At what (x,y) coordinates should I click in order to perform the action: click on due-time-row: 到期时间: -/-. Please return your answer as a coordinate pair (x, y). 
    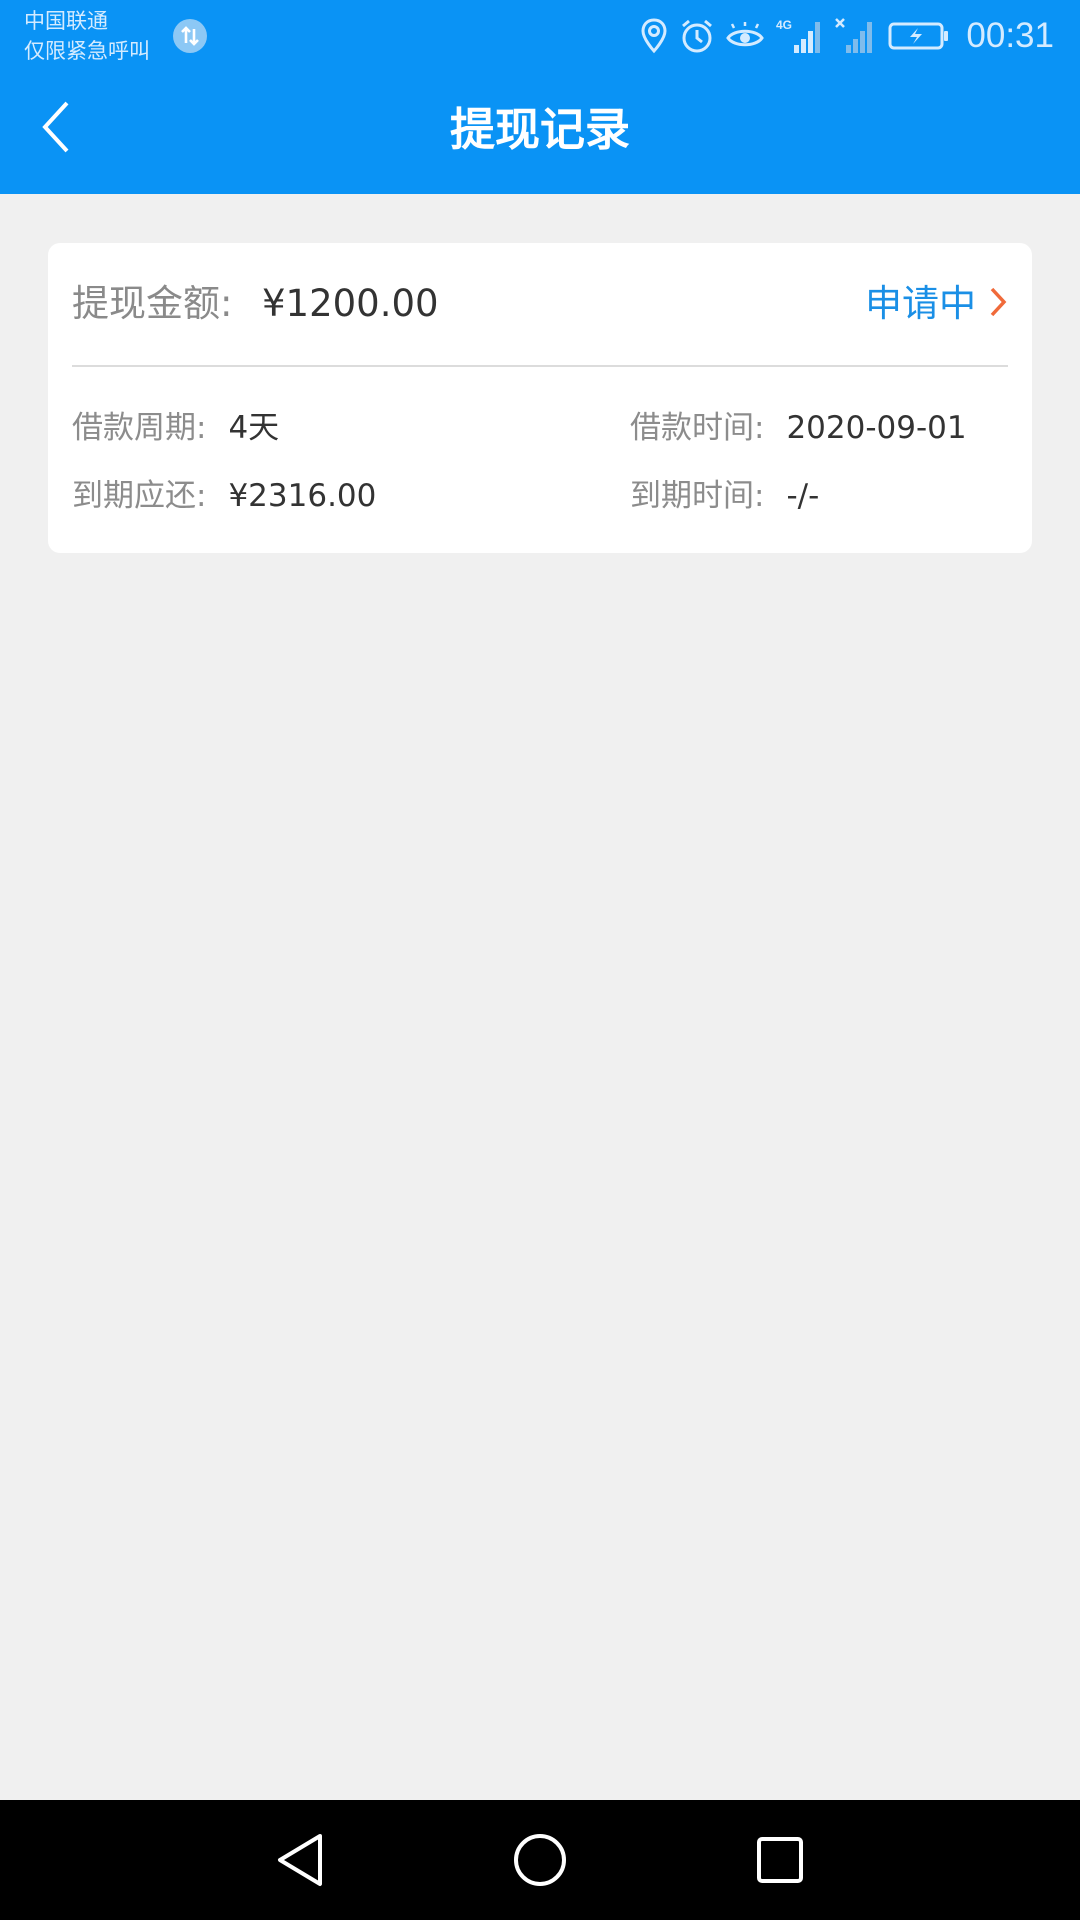
    Looking at the image, I should click on (724, 496).